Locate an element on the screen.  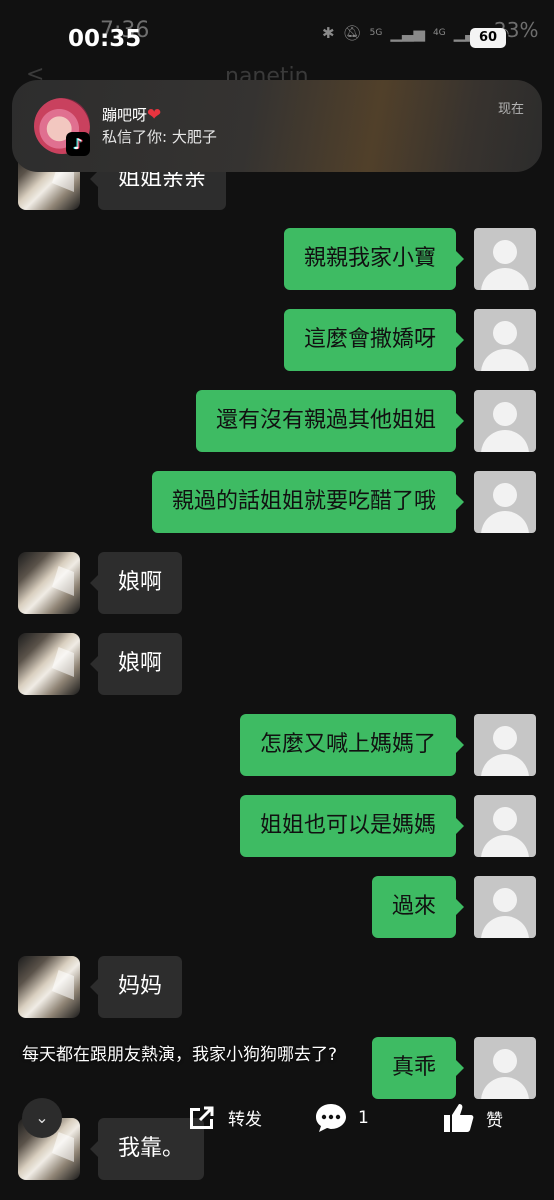
notification-body: 私信了你: 大肥子 is located at coordinates (159, 137).